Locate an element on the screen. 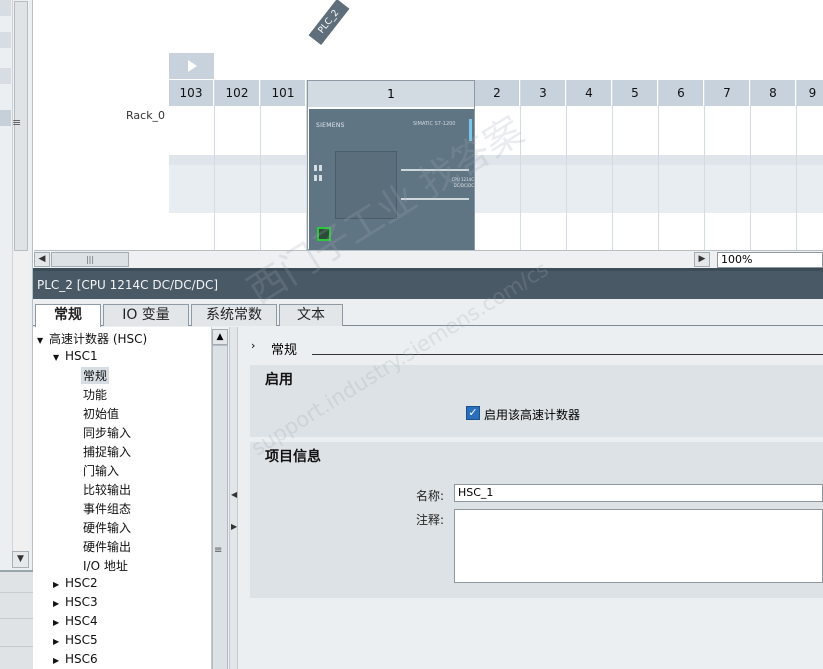 This screenshot has height=669, width=823. tree-item-hardware-outputs: 硬件输出 is located at coordinates (107, 546).